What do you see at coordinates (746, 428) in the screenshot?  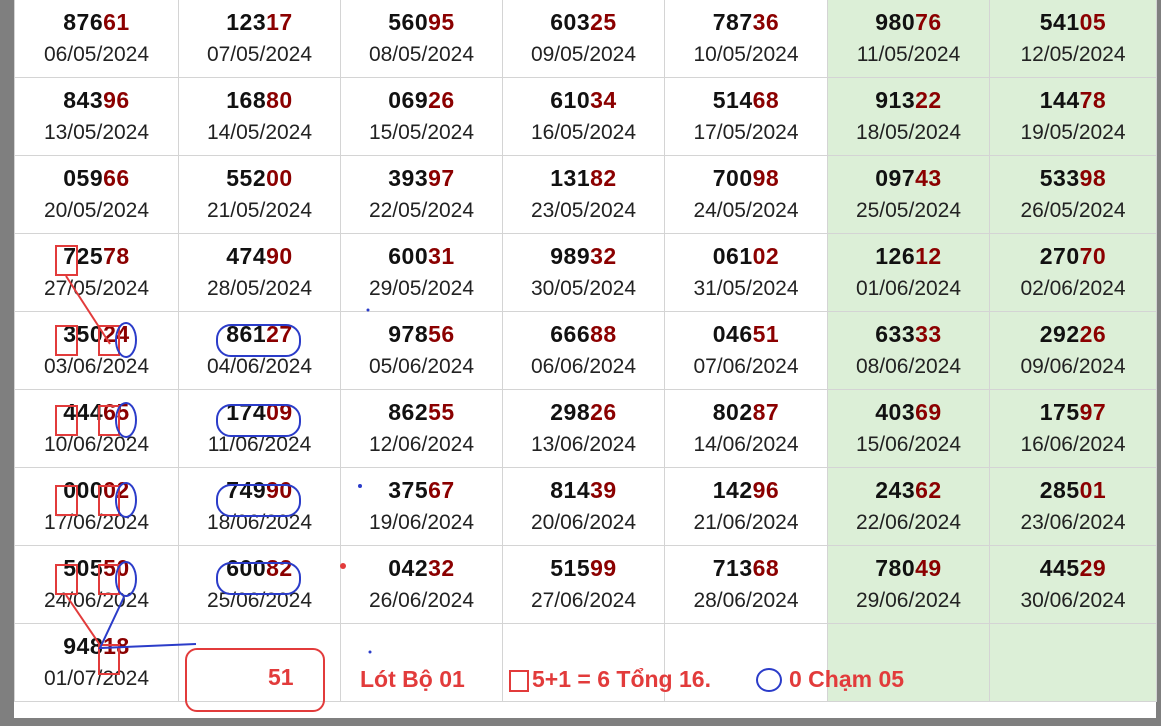 I see `result-cell: 80287 14/06/2024` at bounding box center [746, 428].